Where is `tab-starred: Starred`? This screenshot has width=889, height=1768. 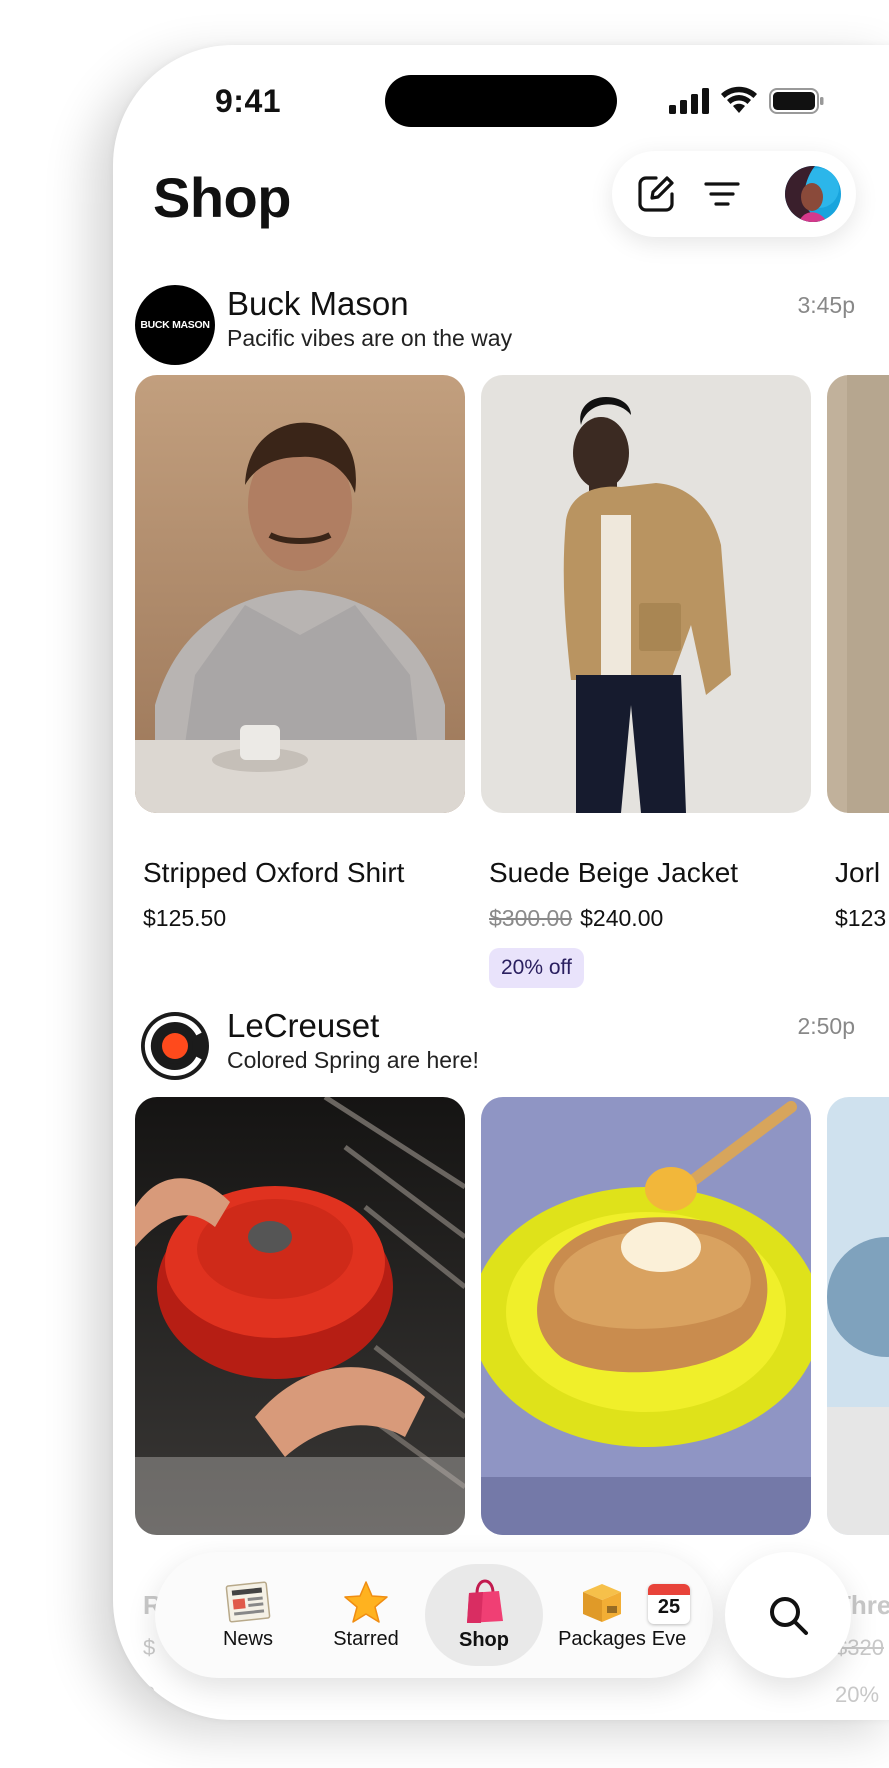 tab-starred: Starred is located at coordinates (366, 1615).